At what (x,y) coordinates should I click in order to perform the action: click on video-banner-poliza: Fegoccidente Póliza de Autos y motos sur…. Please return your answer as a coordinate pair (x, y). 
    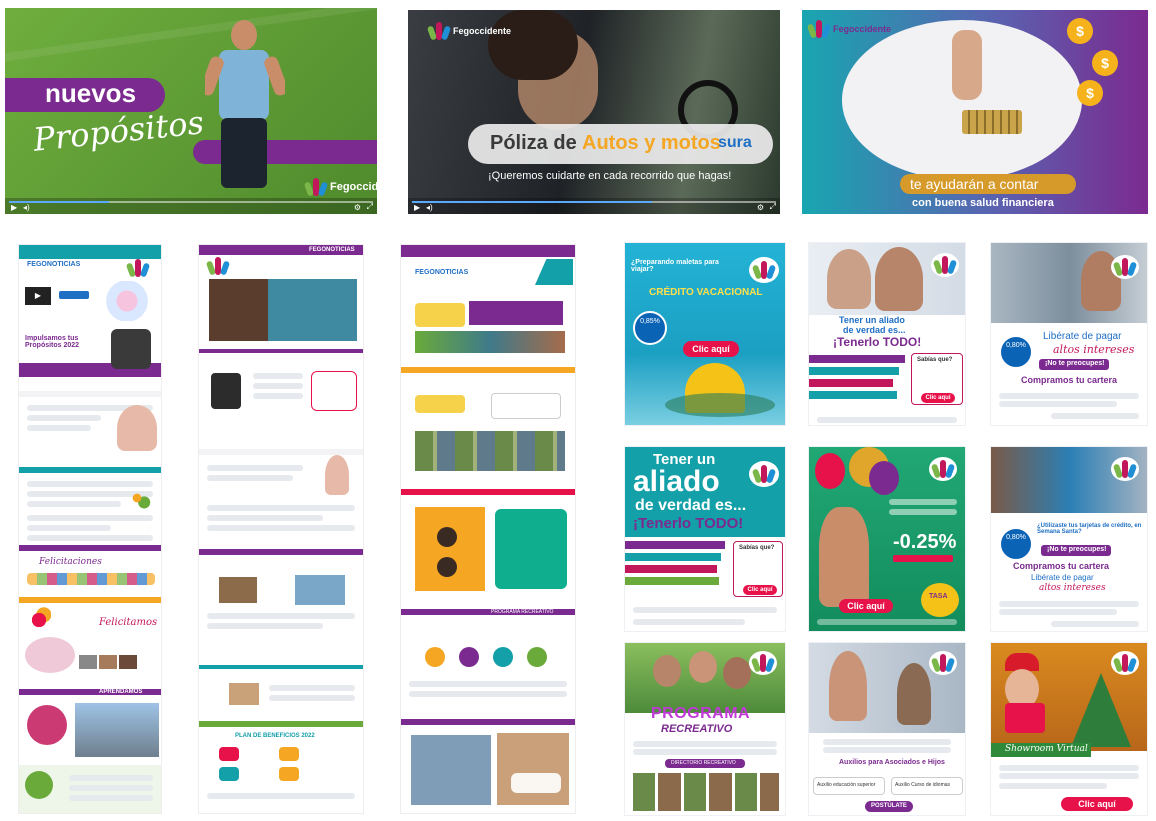
    Looking at the image, I should click on (594, 112).